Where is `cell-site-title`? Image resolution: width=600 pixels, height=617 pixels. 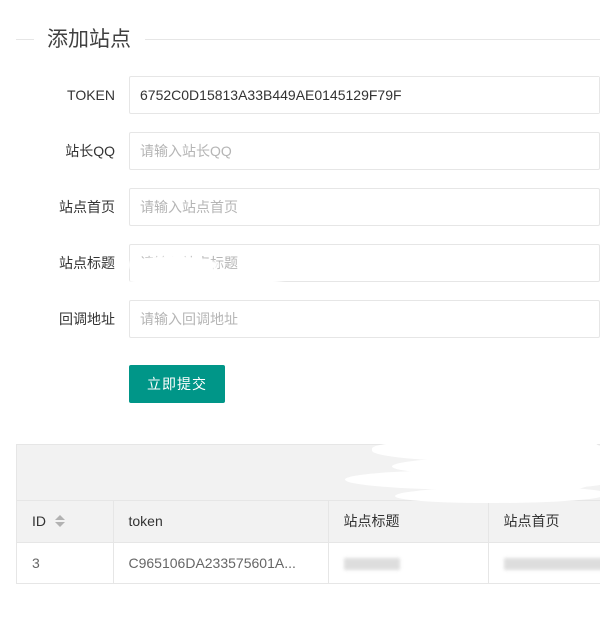 cell-site-title is located at coordinates (408, 563).